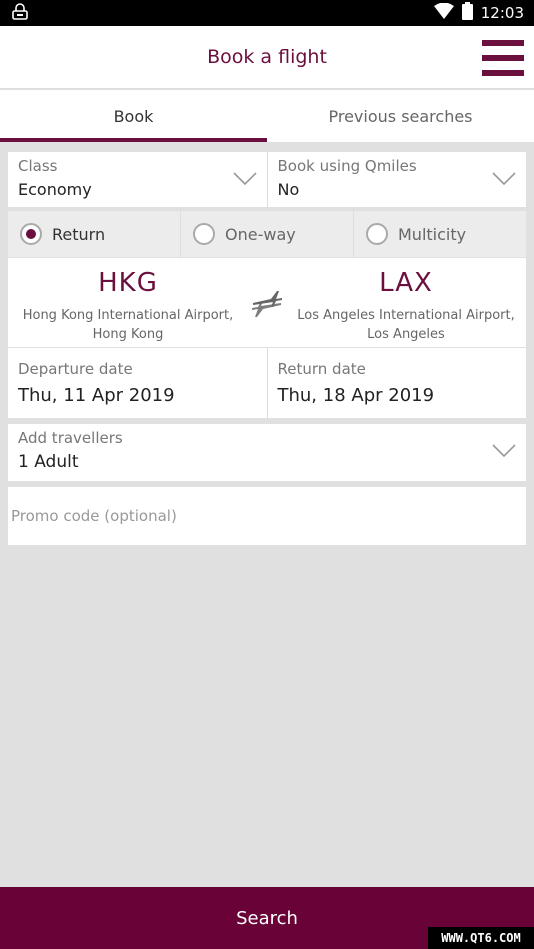  Describe the element at coordinates (38, 166) in the screenshot. I see `class-label: Class` at that location.